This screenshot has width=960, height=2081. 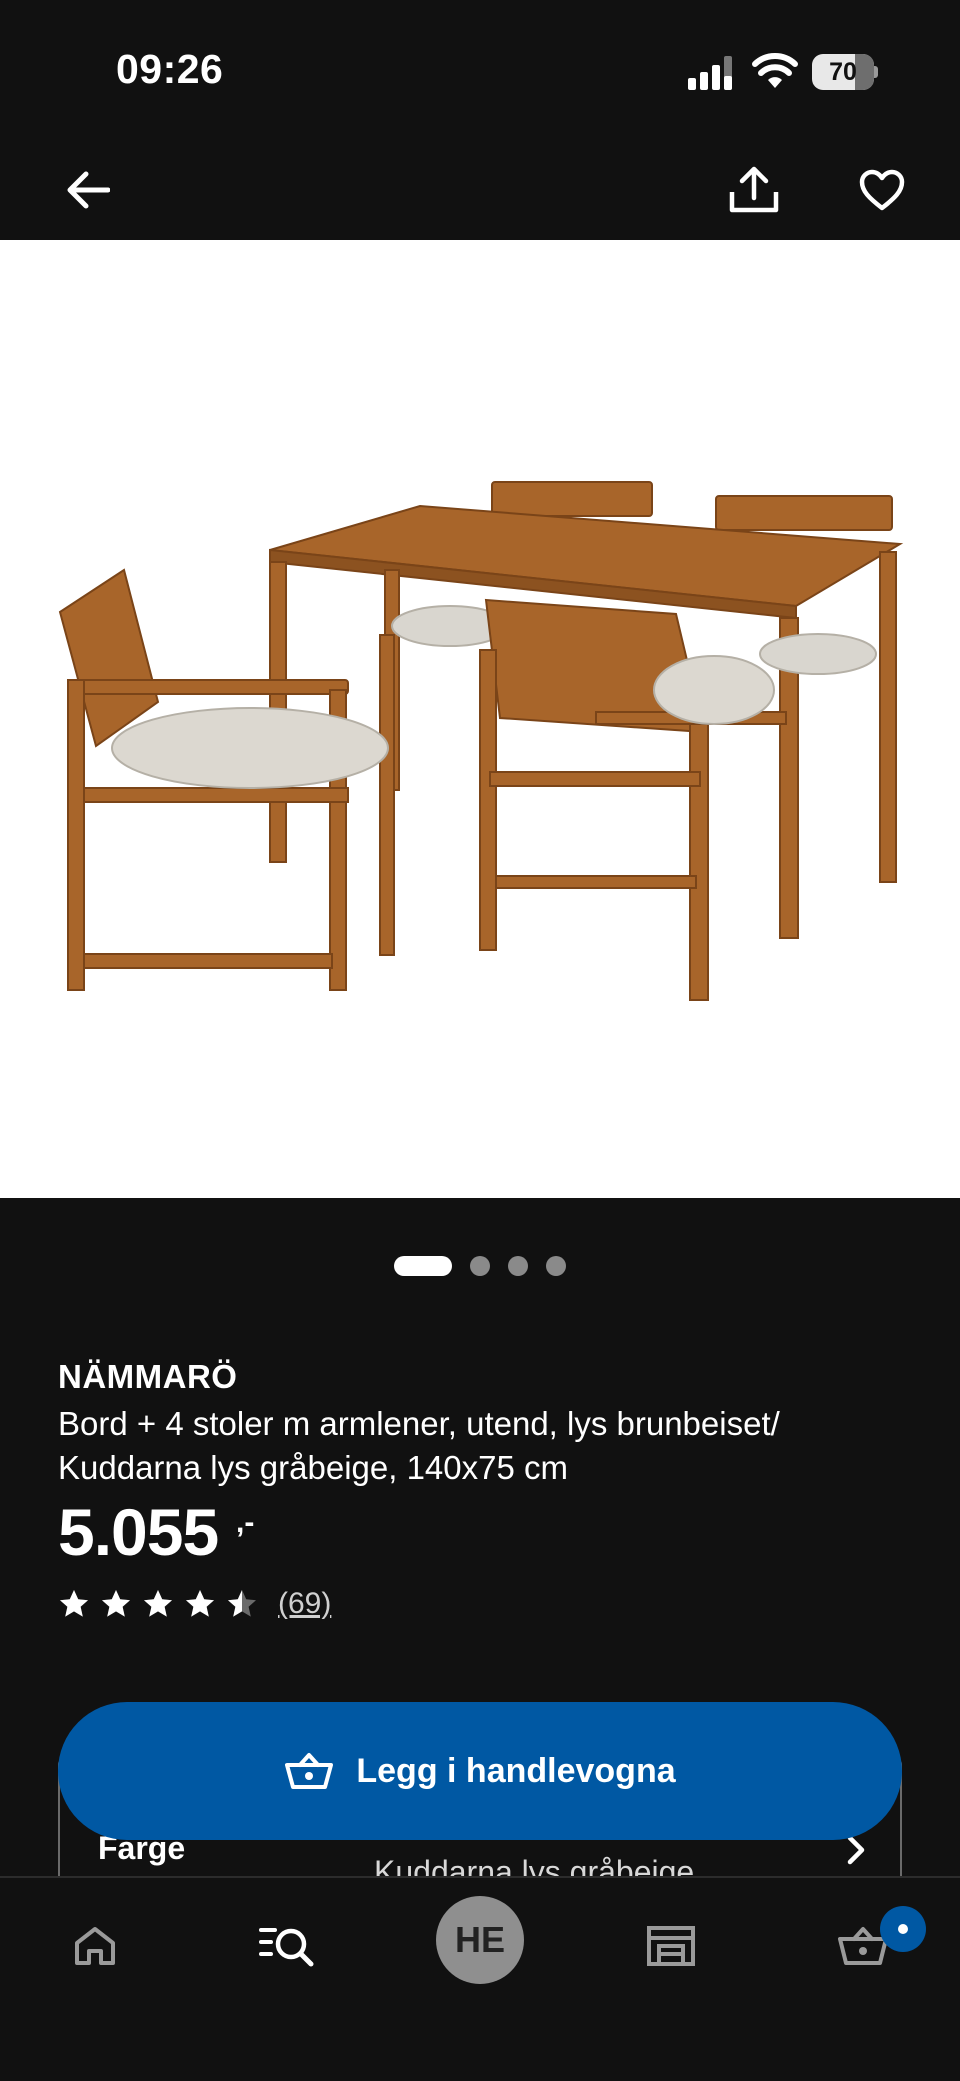 I want to click on home-icon, so click(x=95, y=1946).